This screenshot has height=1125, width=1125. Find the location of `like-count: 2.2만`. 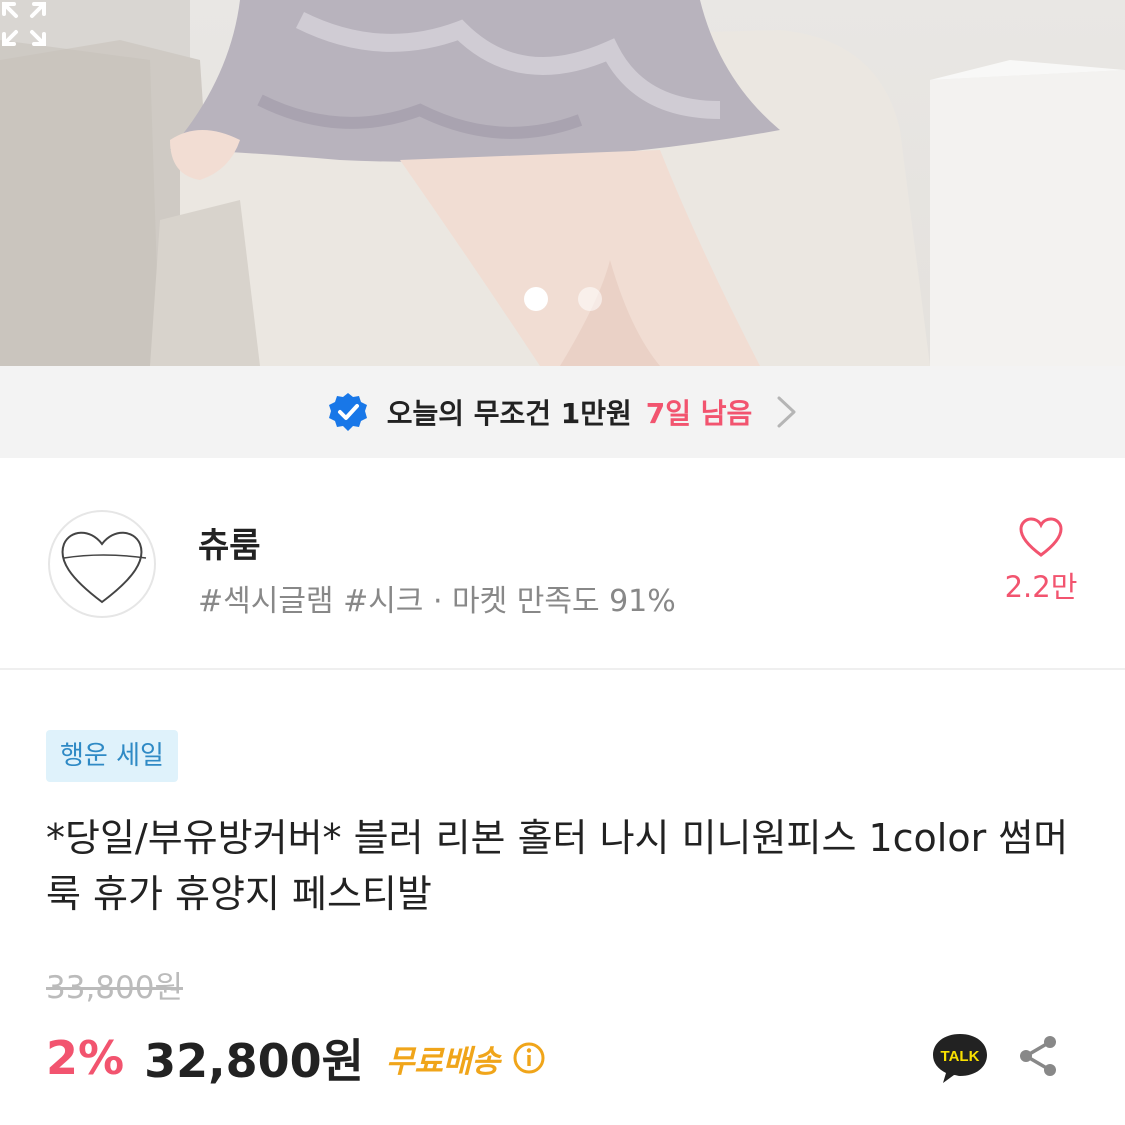

like-count: 2.2만 is located at coordinates (1041, 587).